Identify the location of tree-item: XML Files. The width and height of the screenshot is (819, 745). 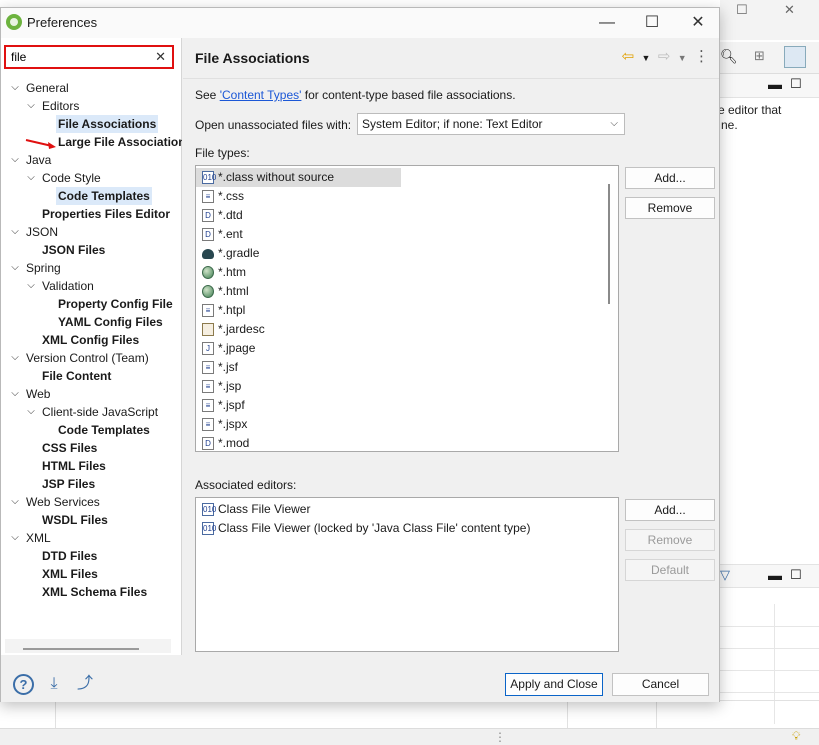
(91, 574).